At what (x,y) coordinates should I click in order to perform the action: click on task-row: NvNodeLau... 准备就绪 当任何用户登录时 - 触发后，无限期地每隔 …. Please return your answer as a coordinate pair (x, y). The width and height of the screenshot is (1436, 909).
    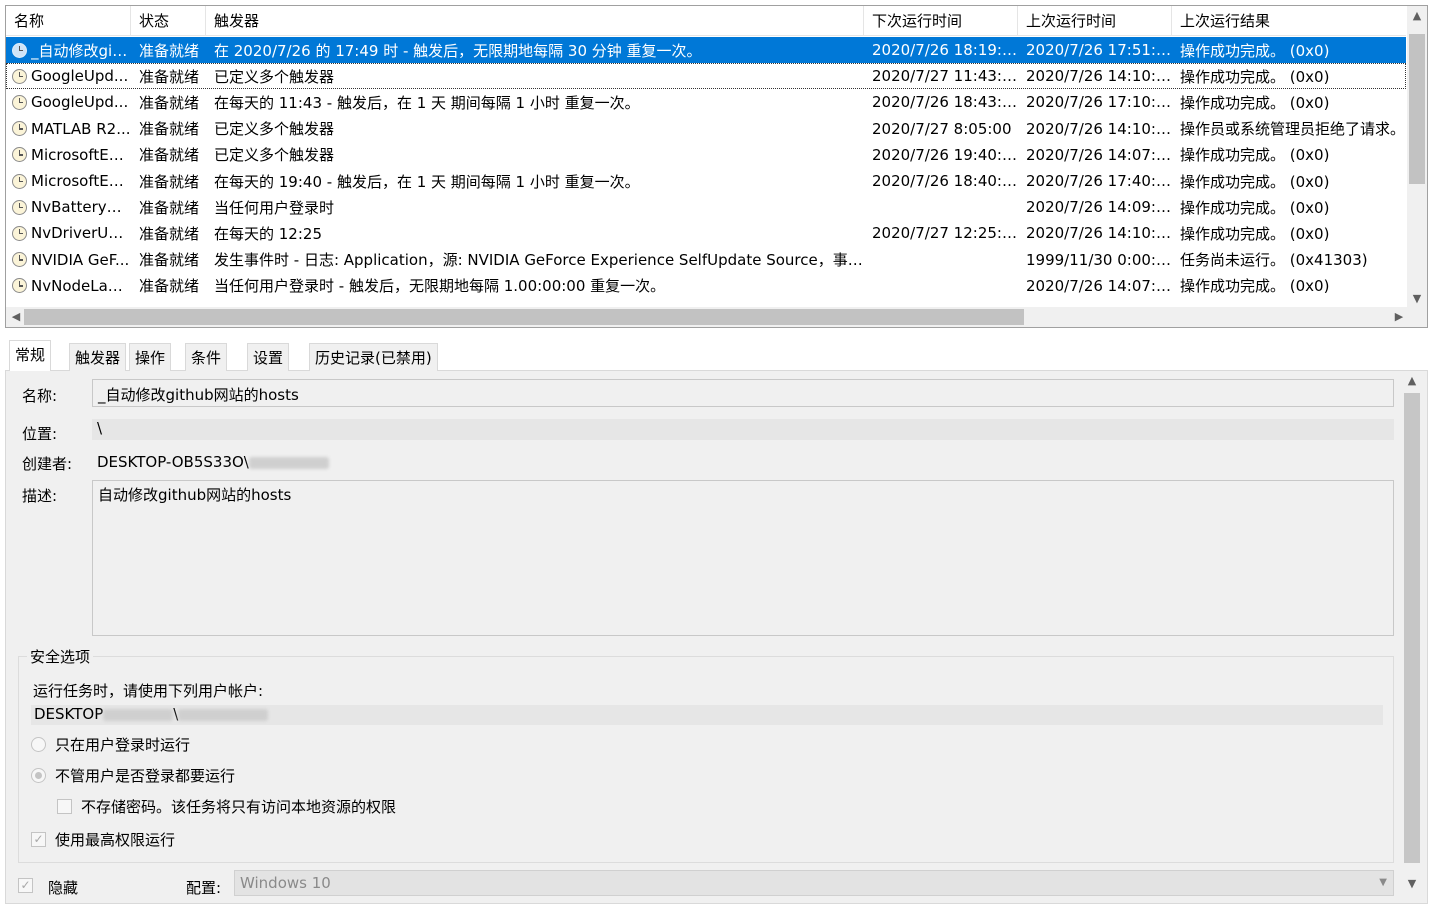
    Looking at the image, I should click on (706, 286).